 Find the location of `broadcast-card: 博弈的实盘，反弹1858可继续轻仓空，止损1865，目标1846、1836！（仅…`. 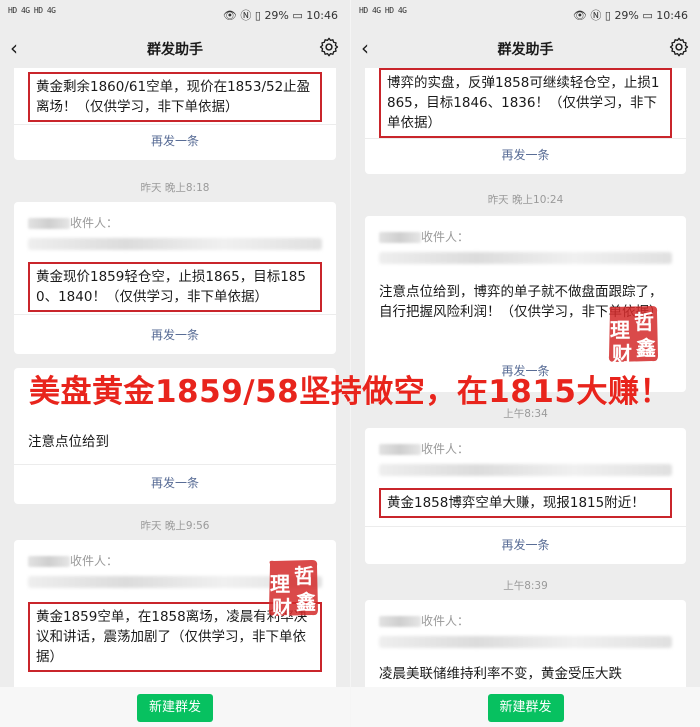

broadcast-card: 博弈的实盘，反弹1858可继续轻仓空，止损1865，目标1846、1836！（仅… is located at coordinates (525, 121).